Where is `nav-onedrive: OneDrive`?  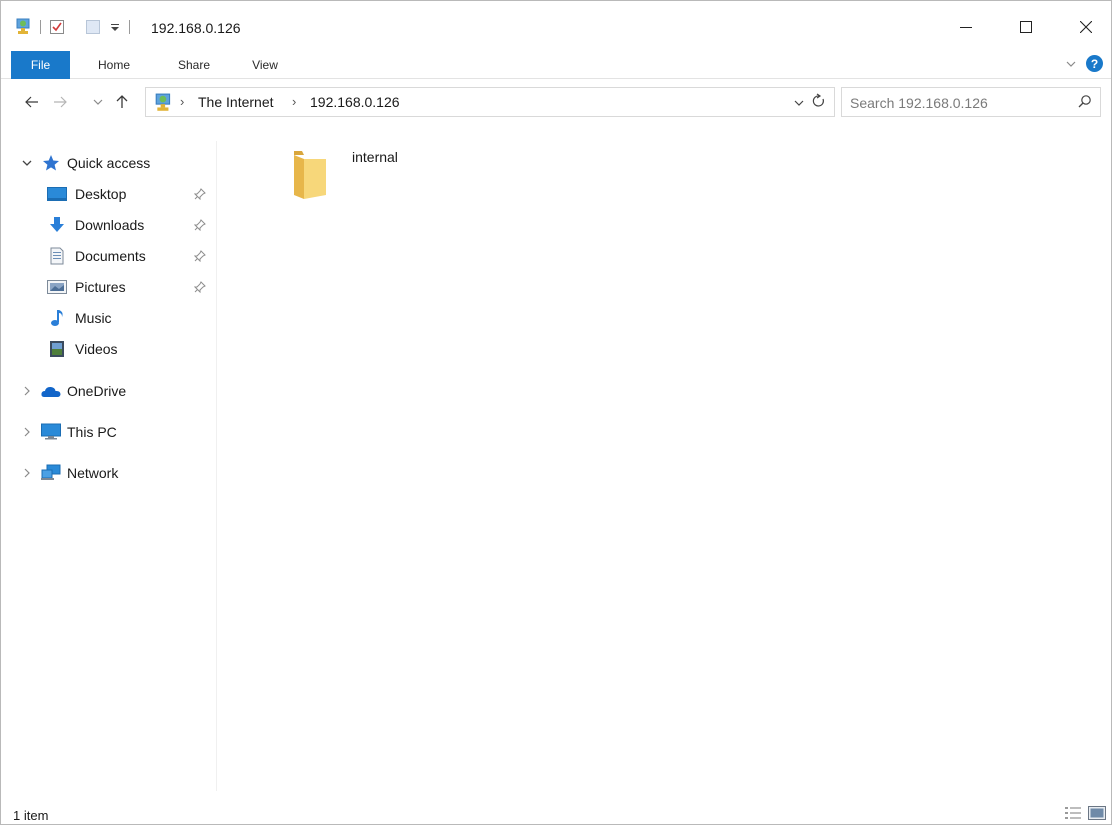 nav-onedrive: OneDrive is located at coordinates (109, 391).